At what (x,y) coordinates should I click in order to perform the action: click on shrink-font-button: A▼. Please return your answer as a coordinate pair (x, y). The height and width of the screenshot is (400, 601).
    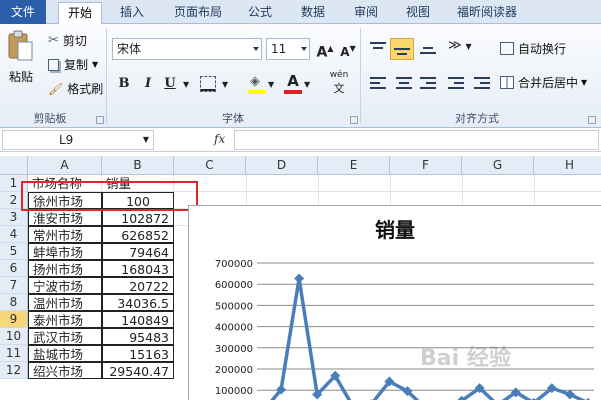
    Looking at the image, I should click on (348, 49).